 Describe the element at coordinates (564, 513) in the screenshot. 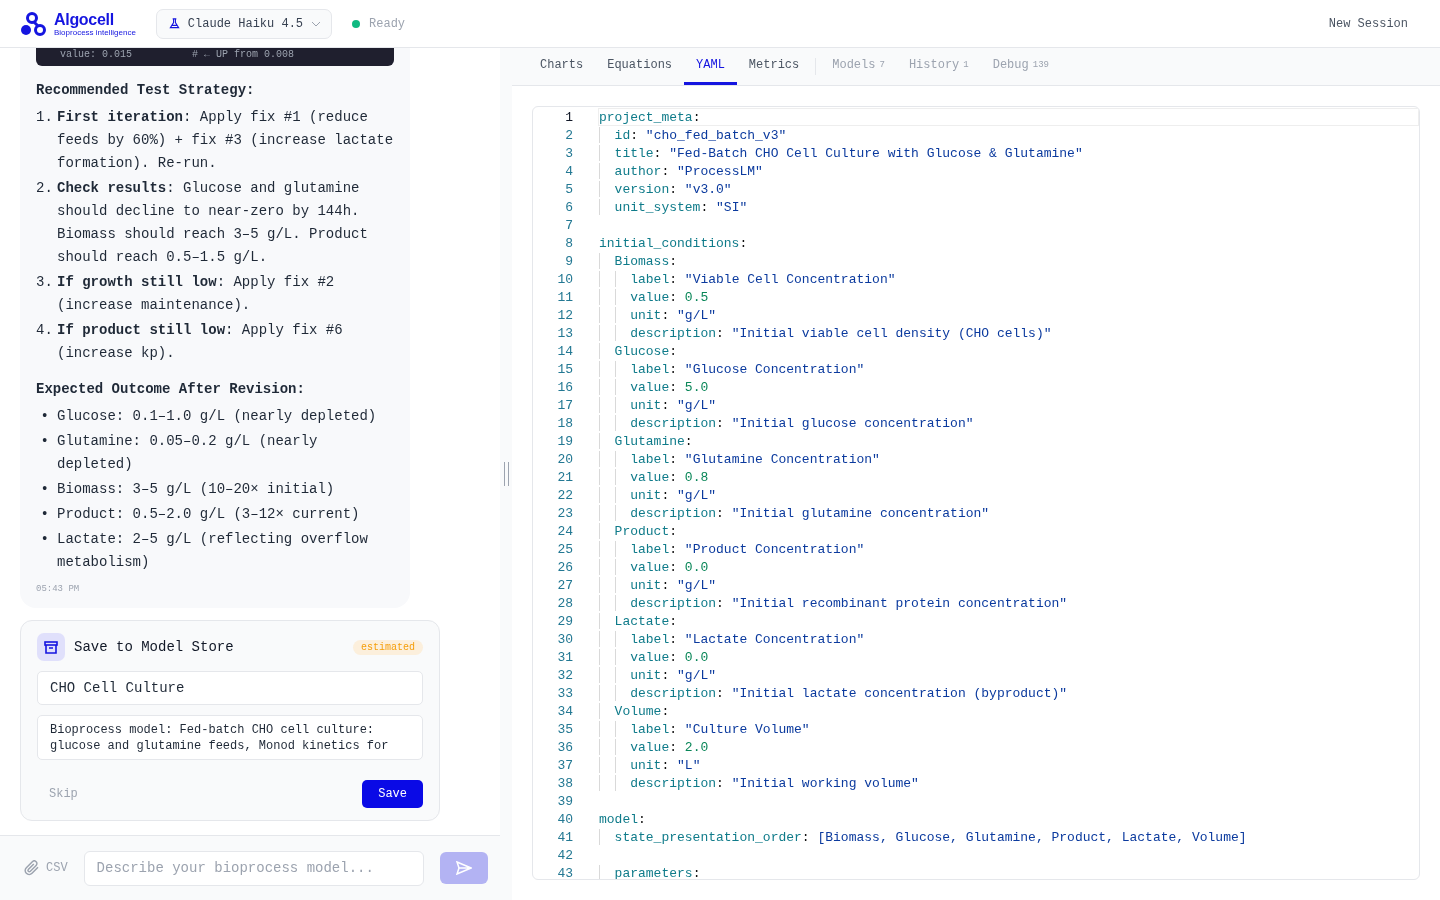

I see `line-number: 23` at that location.